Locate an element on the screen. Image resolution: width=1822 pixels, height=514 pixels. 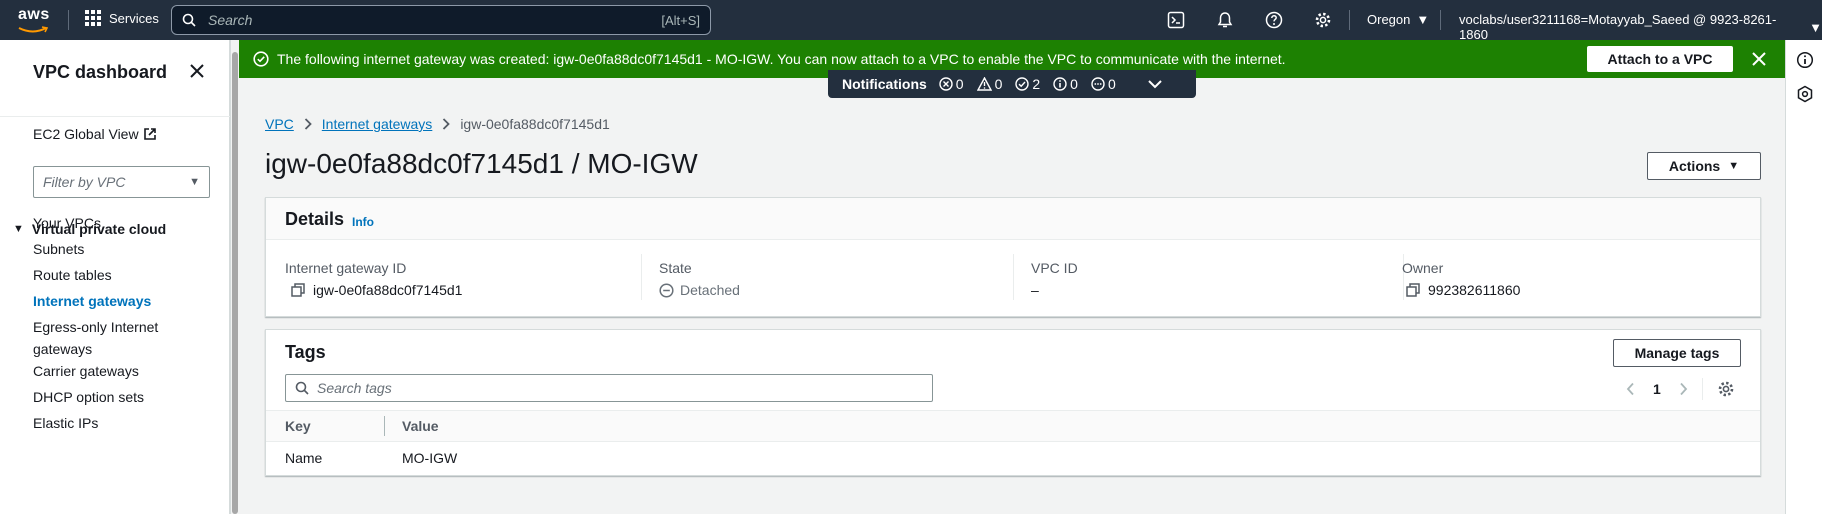
sidebar-item-route-tables: Route tables is located at coordinates (108, 275).